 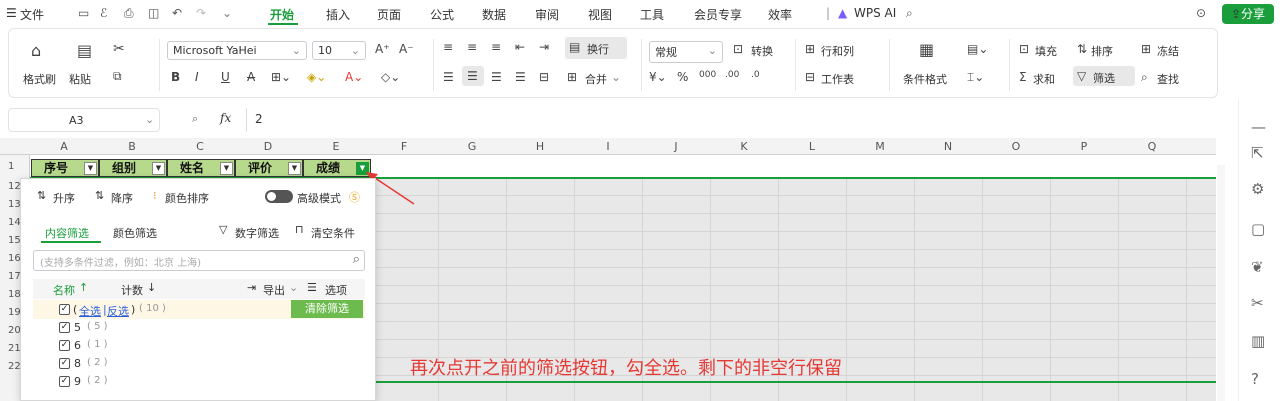 What do you see at coordinates (1259, 250) in the screenshot?
I see `right-sidebar: — ⇱ ⚙ ▢ ❦ ✂ ▥ ?` at bounding box center [1259, 250].